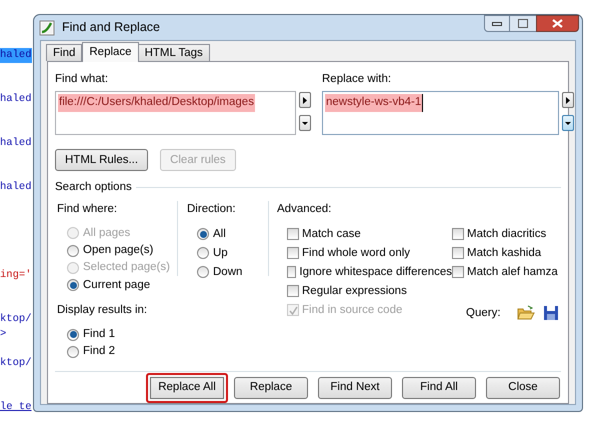 The height and width of the screenshot is (425, 608). I want to click on group-label: Advanced:, so click(304, 209).